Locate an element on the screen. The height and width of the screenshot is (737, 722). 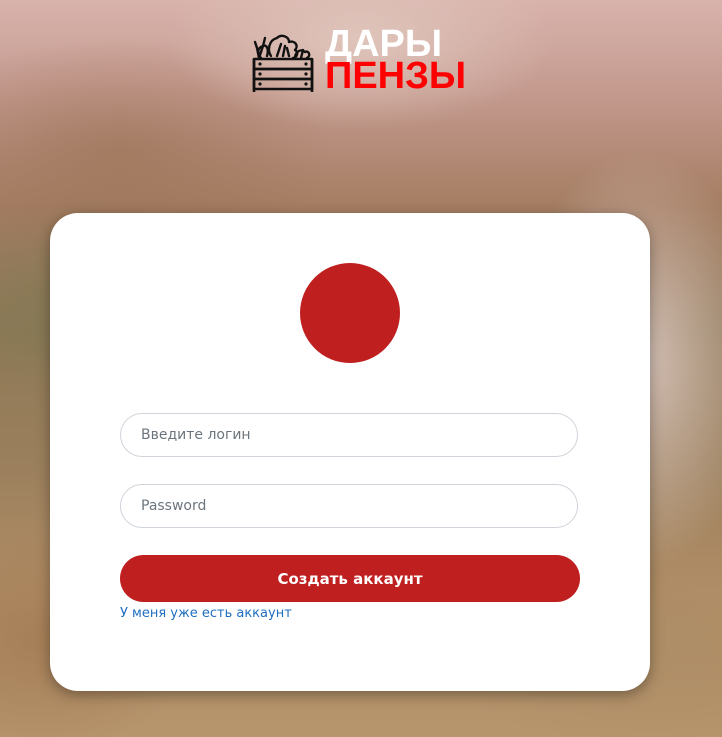
vegetable-crate-icon is located at coordinates (283, 63).